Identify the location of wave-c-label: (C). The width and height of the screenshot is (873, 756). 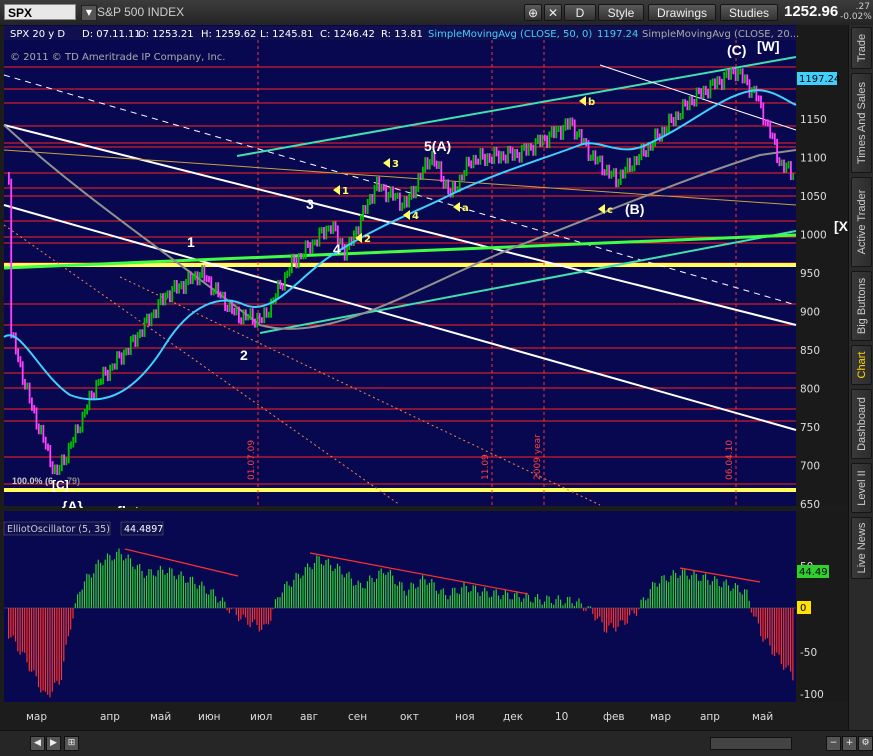
(736, 50).